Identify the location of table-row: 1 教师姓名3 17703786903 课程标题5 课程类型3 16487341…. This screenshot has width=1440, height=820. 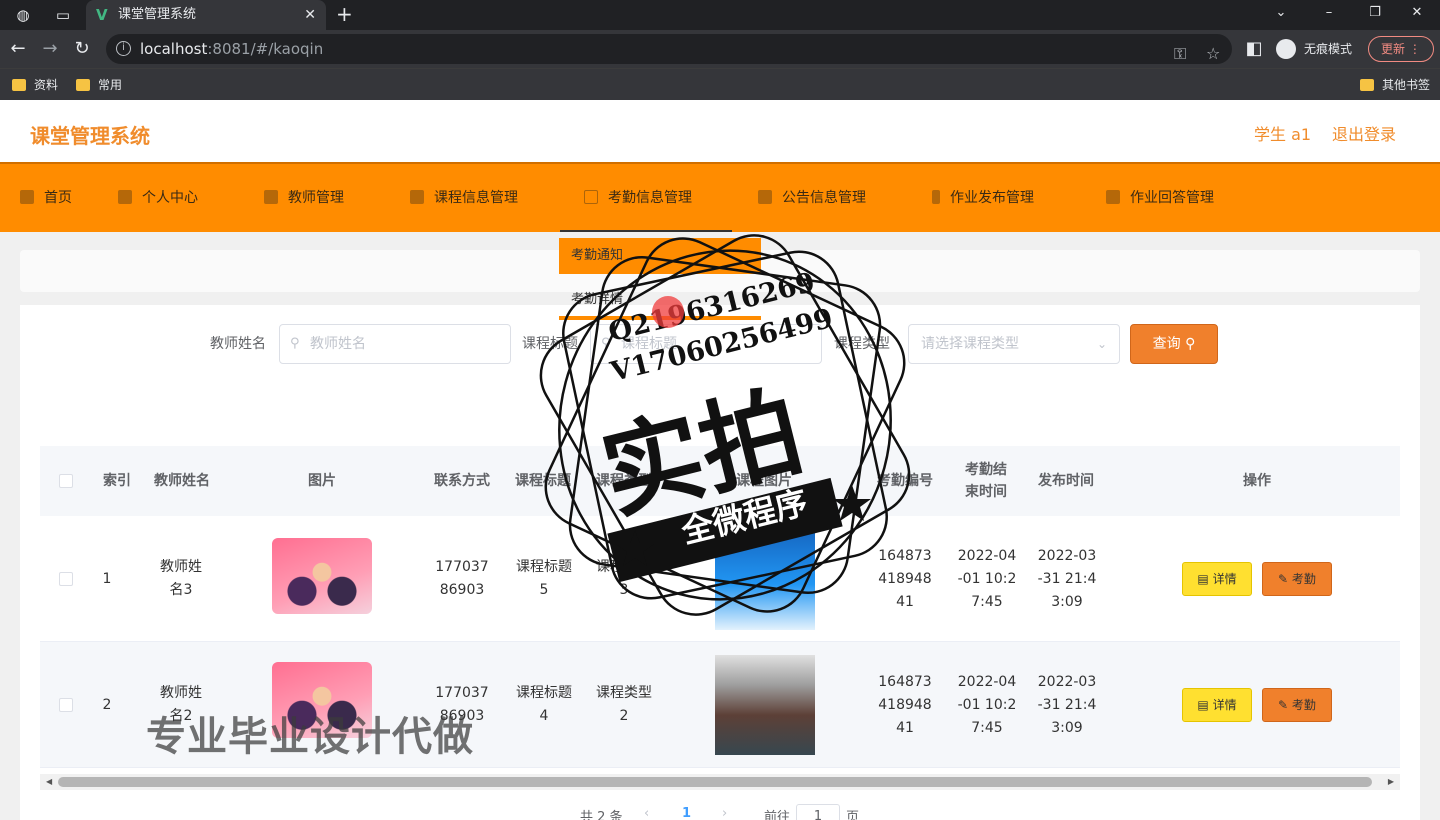
(720, 579).